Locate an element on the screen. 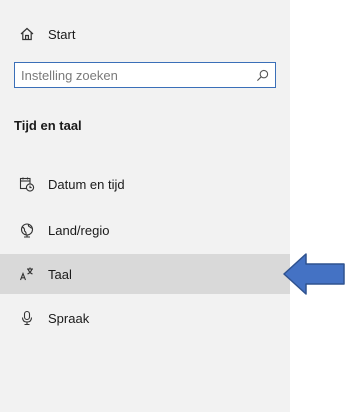  nav-item-start: Start is located at coordinates (145, 34).